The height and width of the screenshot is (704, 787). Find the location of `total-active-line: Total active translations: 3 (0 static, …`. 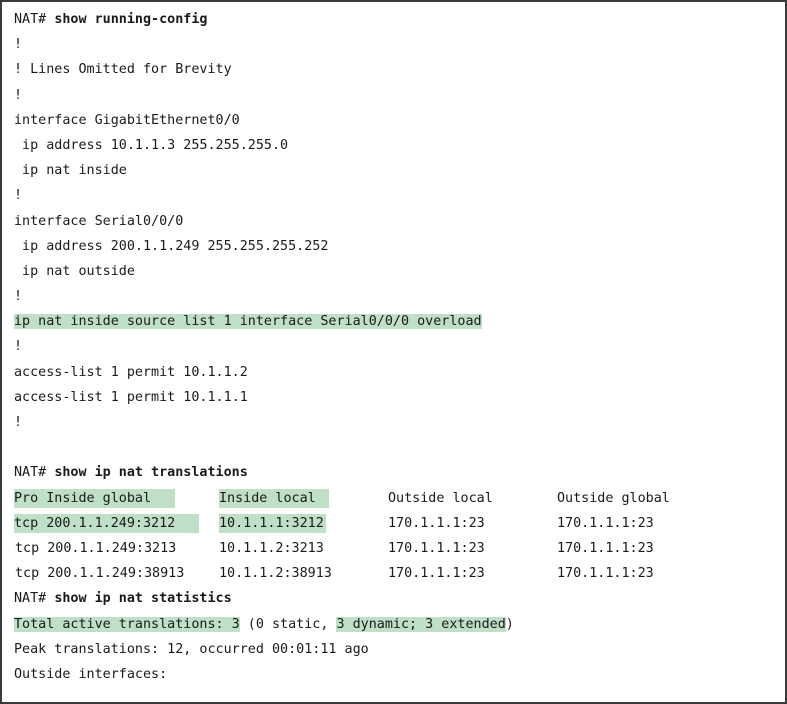

total-active-line: Total active translations: 3 (0 static, … is located at coordinates (264, 627).